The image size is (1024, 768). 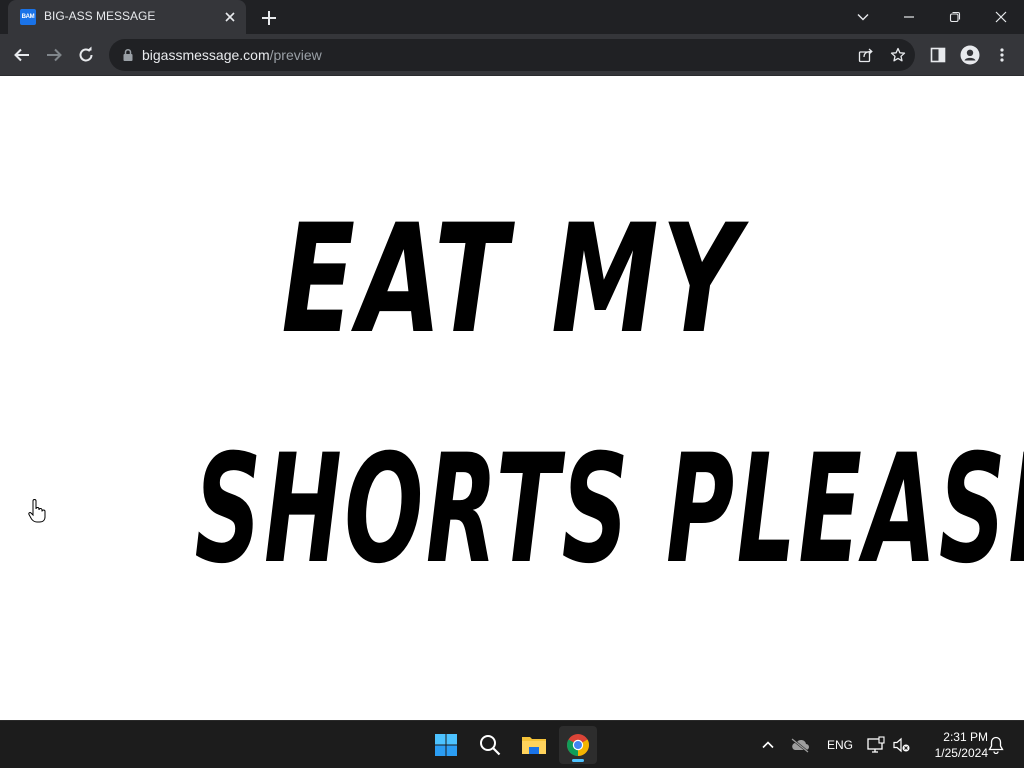 What do you see at coordinates (996, 745) in the screenshot?
I see `notifications-bell-icon` at bounding box center [996, 745].